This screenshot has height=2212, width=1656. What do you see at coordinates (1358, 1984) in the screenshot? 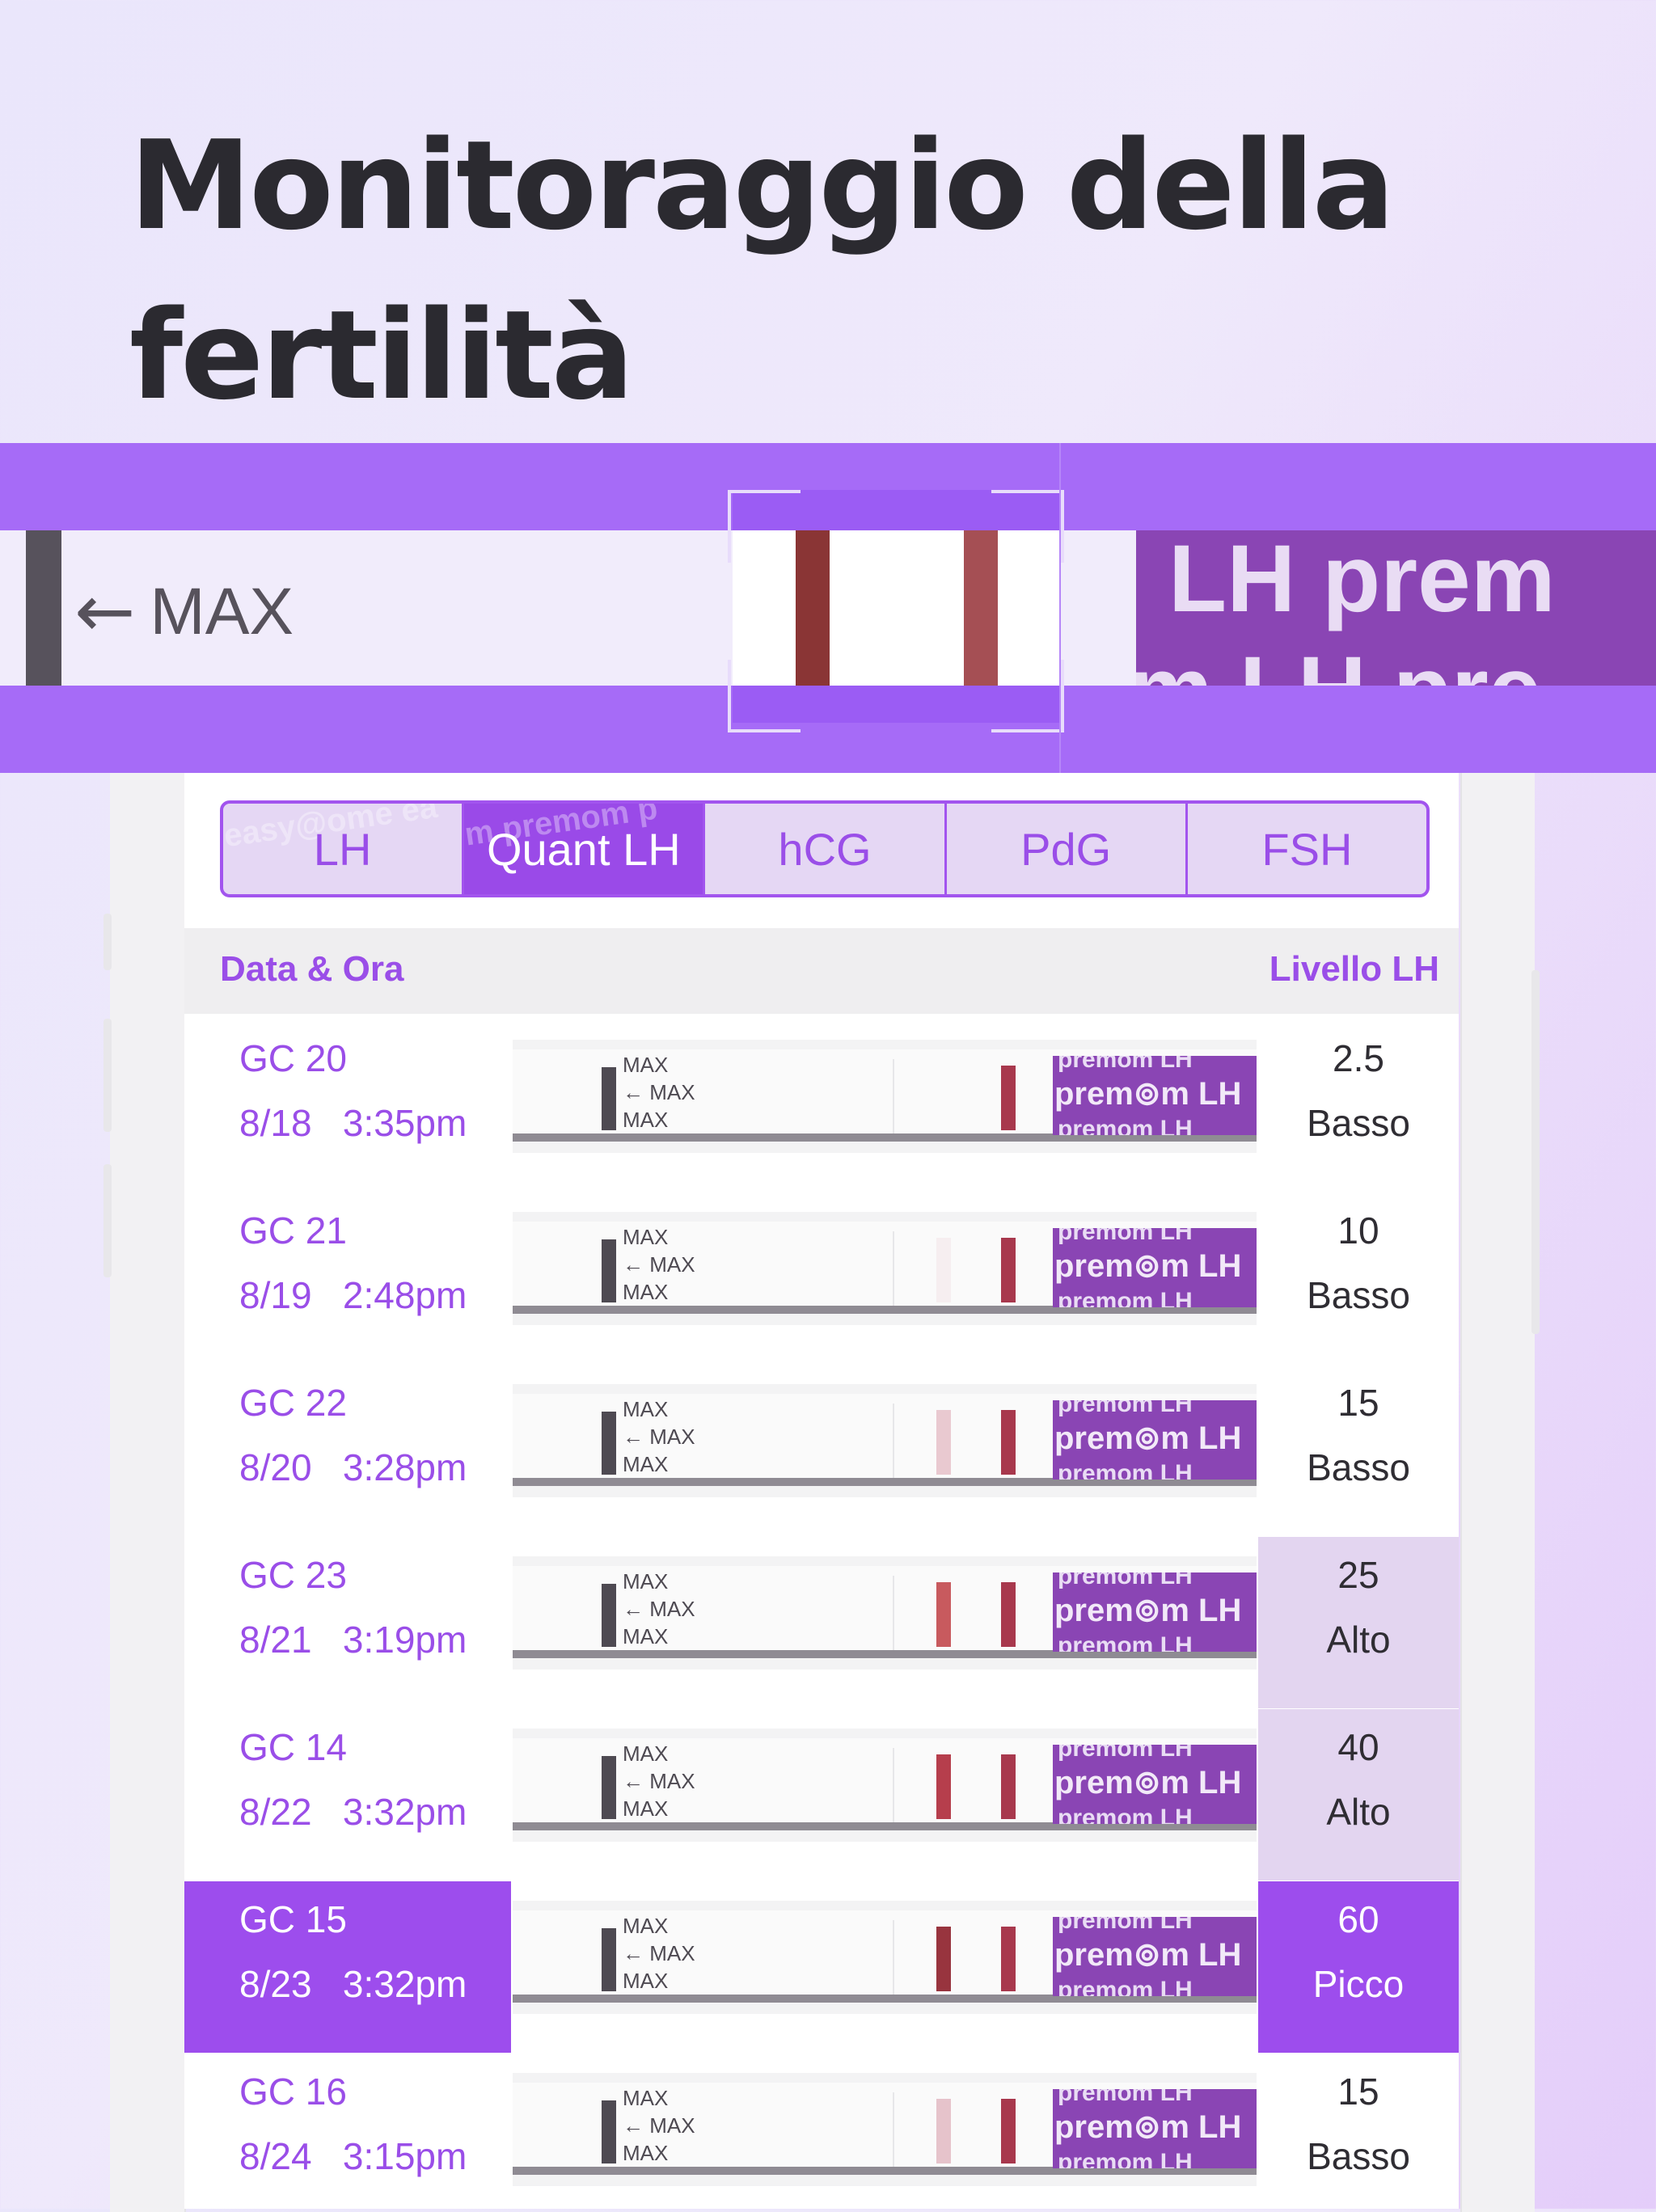
I see `lh-status: Picco` at bounding box center [1358, 1984].